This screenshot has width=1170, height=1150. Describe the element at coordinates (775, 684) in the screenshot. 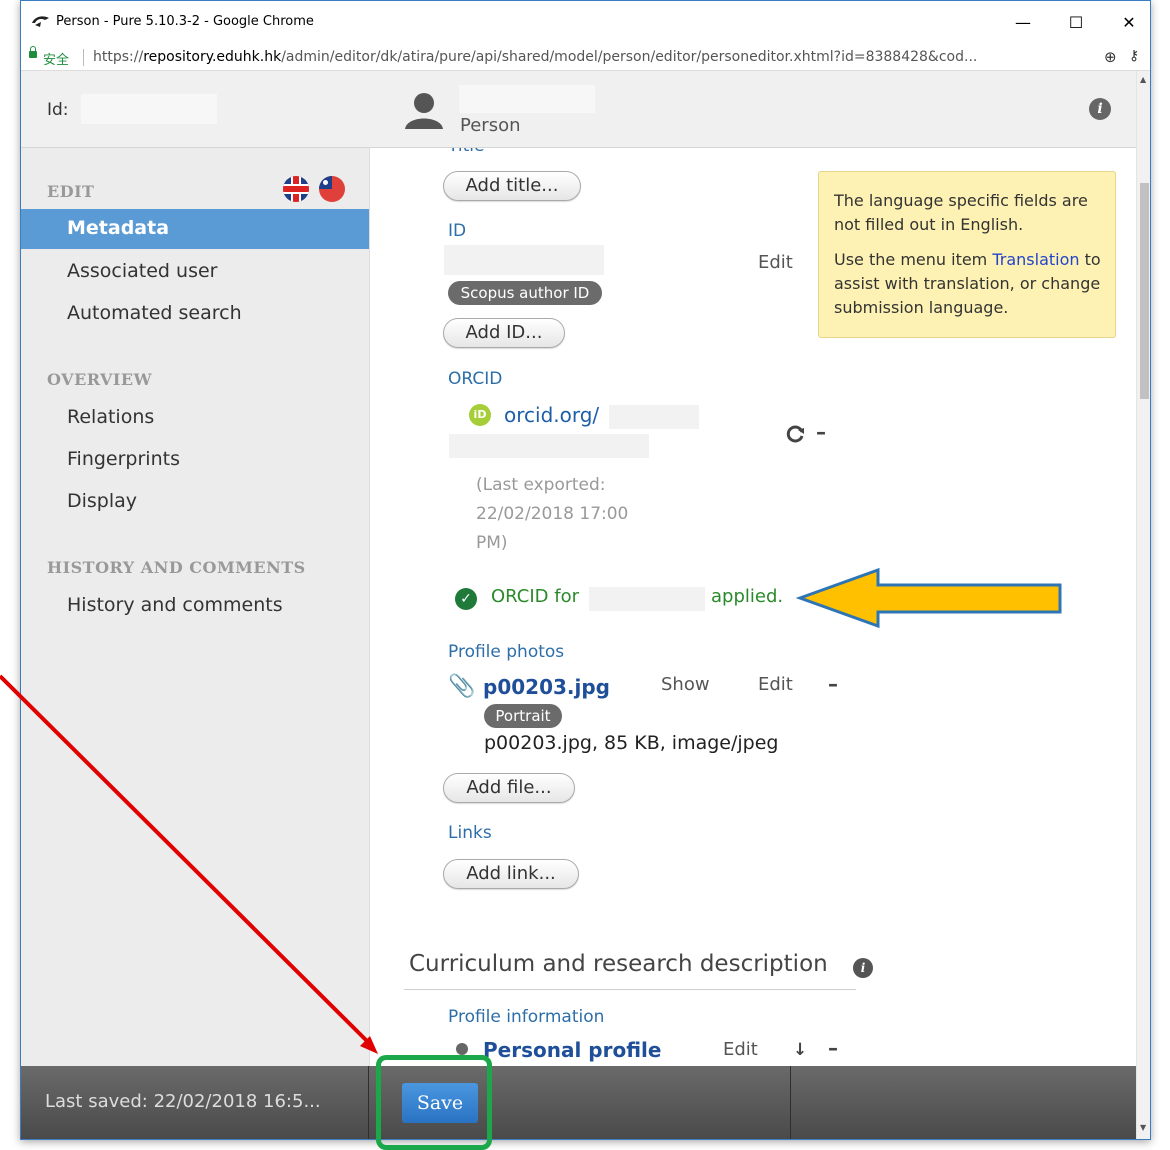

I see `photo-edit-link: Edit` at that location.